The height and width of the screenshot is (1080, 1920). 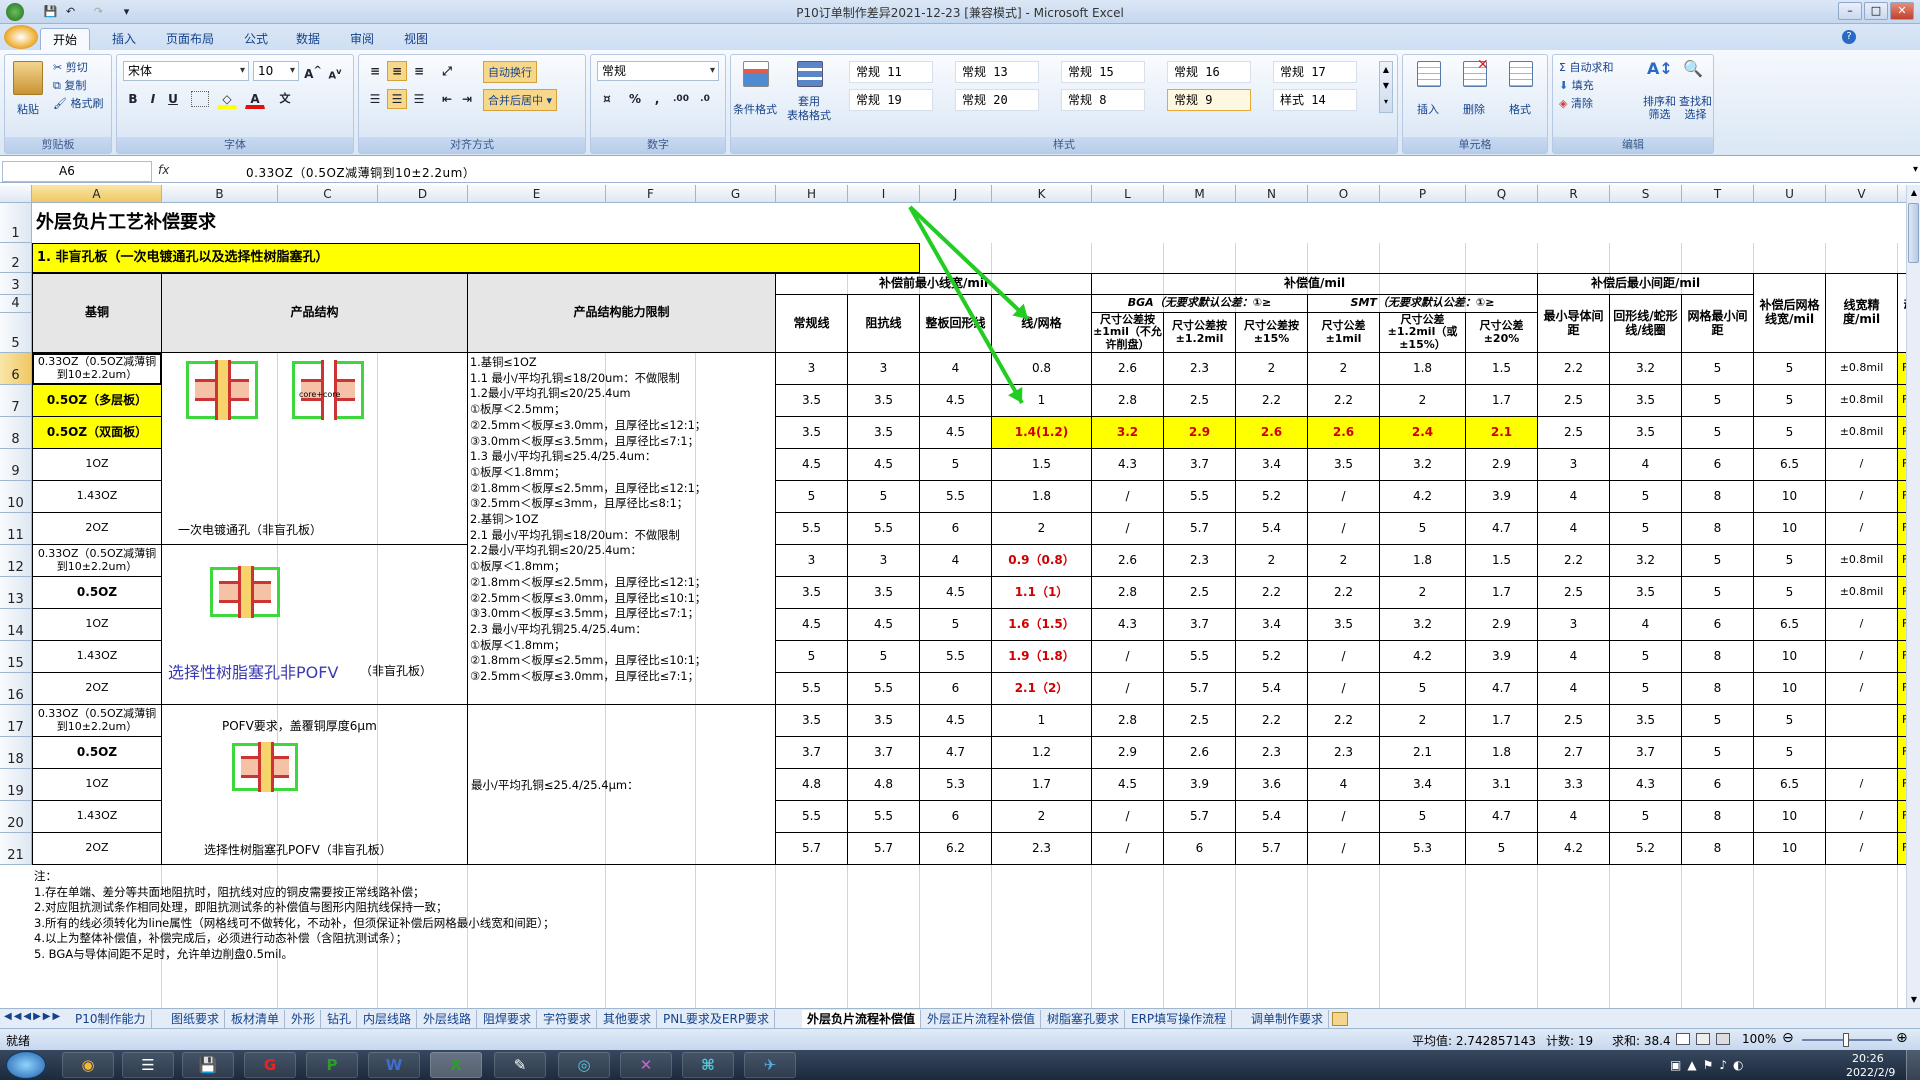 I want to click on header-tol-20pct: 尺寸公差±20%, so click(x=1502, y=333).